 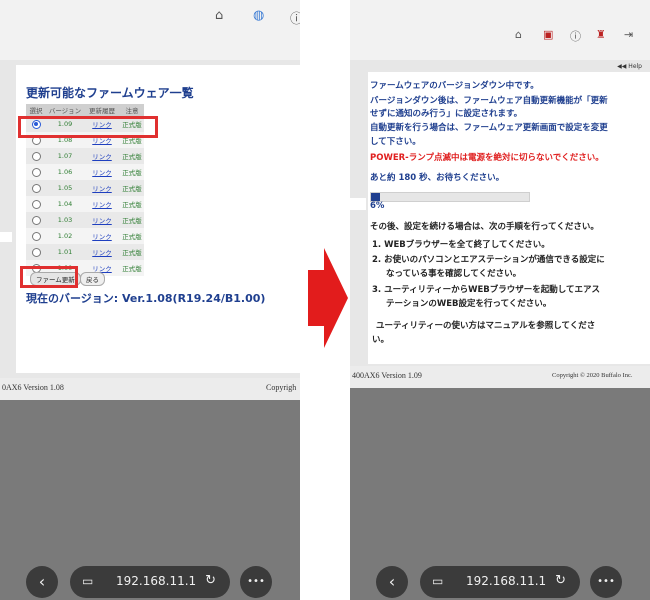 I want to click on message-line-1: ファームウェアのバージョンダウン中です。, so click(x=454, y=86).